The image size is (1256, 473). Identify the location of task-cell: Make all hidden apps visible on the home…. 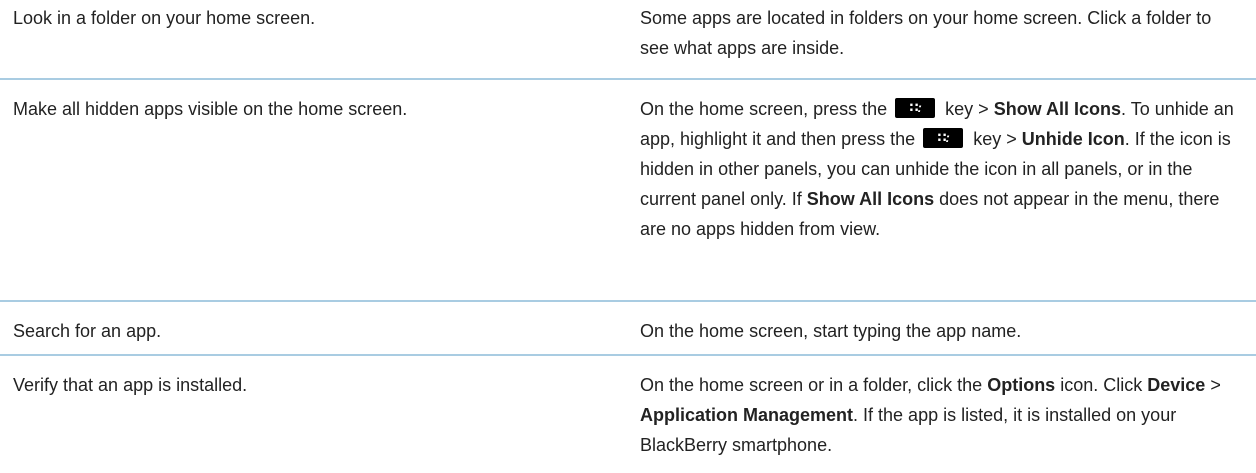
(210, 109).